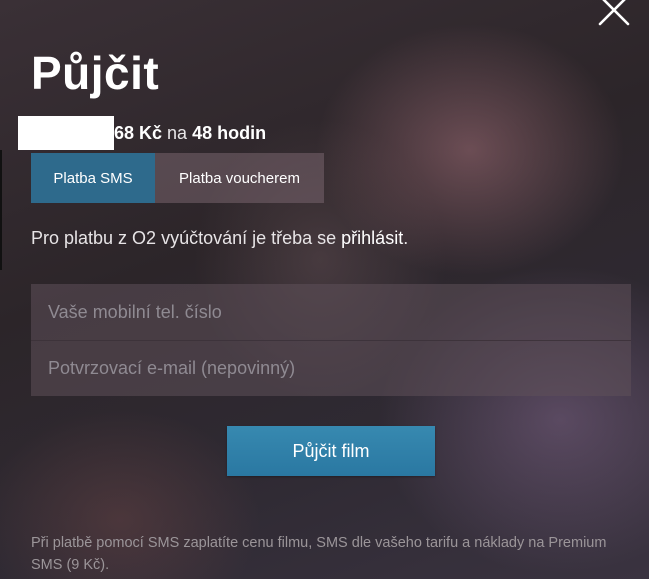 This screenshot has height=579, width=649. I want to click on redacted-block, so click(66, 133).